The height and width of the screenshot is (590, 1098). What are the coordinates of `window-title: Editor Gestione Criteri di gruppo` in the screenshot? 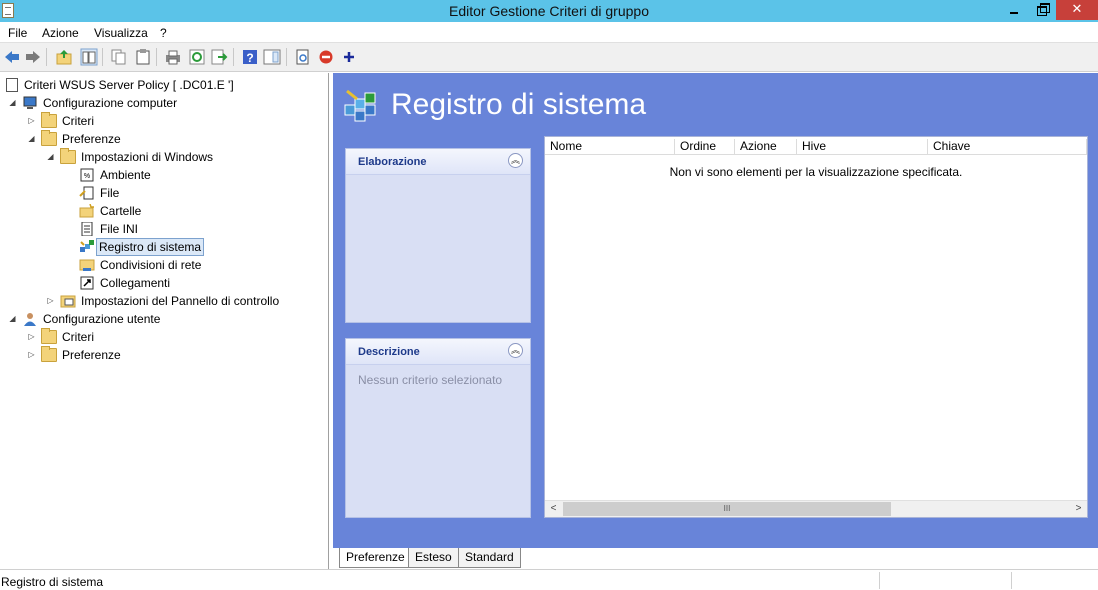 It's located at (549, 11).